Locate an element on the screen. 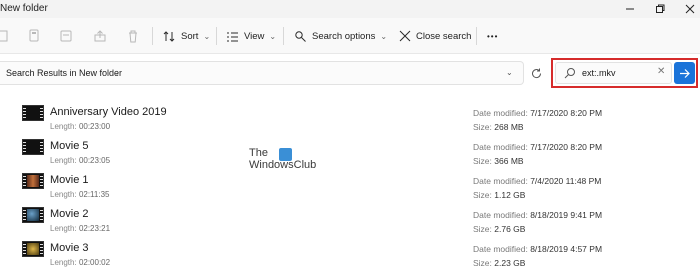 This screenshot has width=700, height=270. share-button is located at coordinates (100, 36).